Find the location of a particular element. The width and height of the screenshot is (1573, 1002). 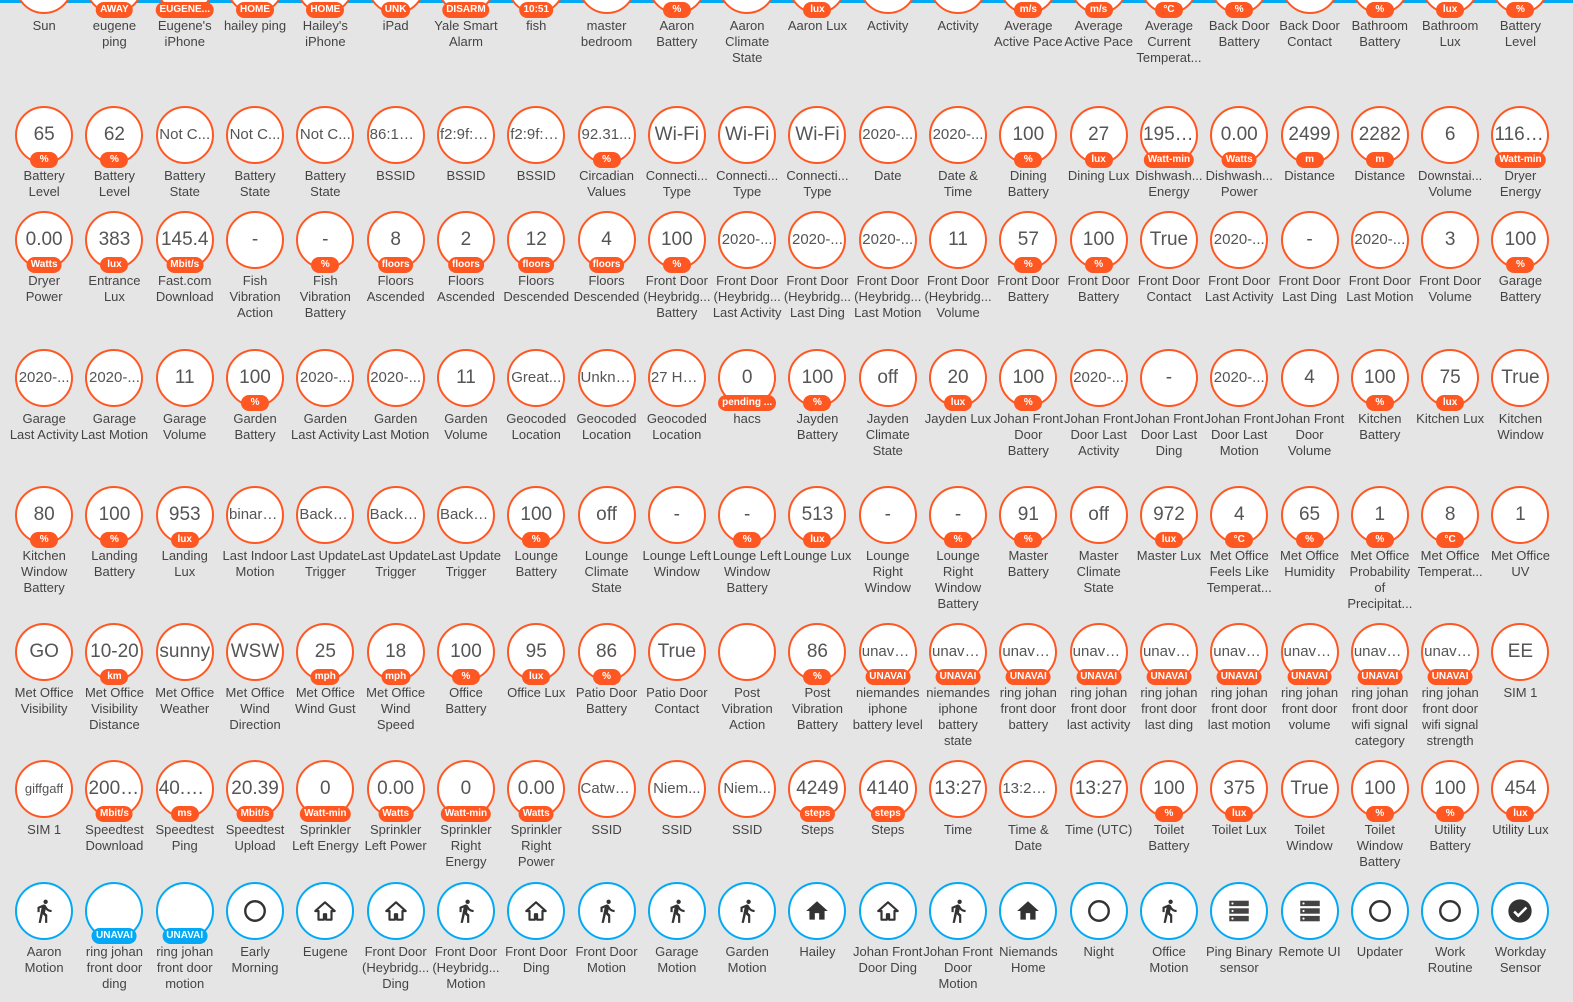

state-badge: 0 Watt-min Sprinkler Right Energy is located at coordinates (466, 820).